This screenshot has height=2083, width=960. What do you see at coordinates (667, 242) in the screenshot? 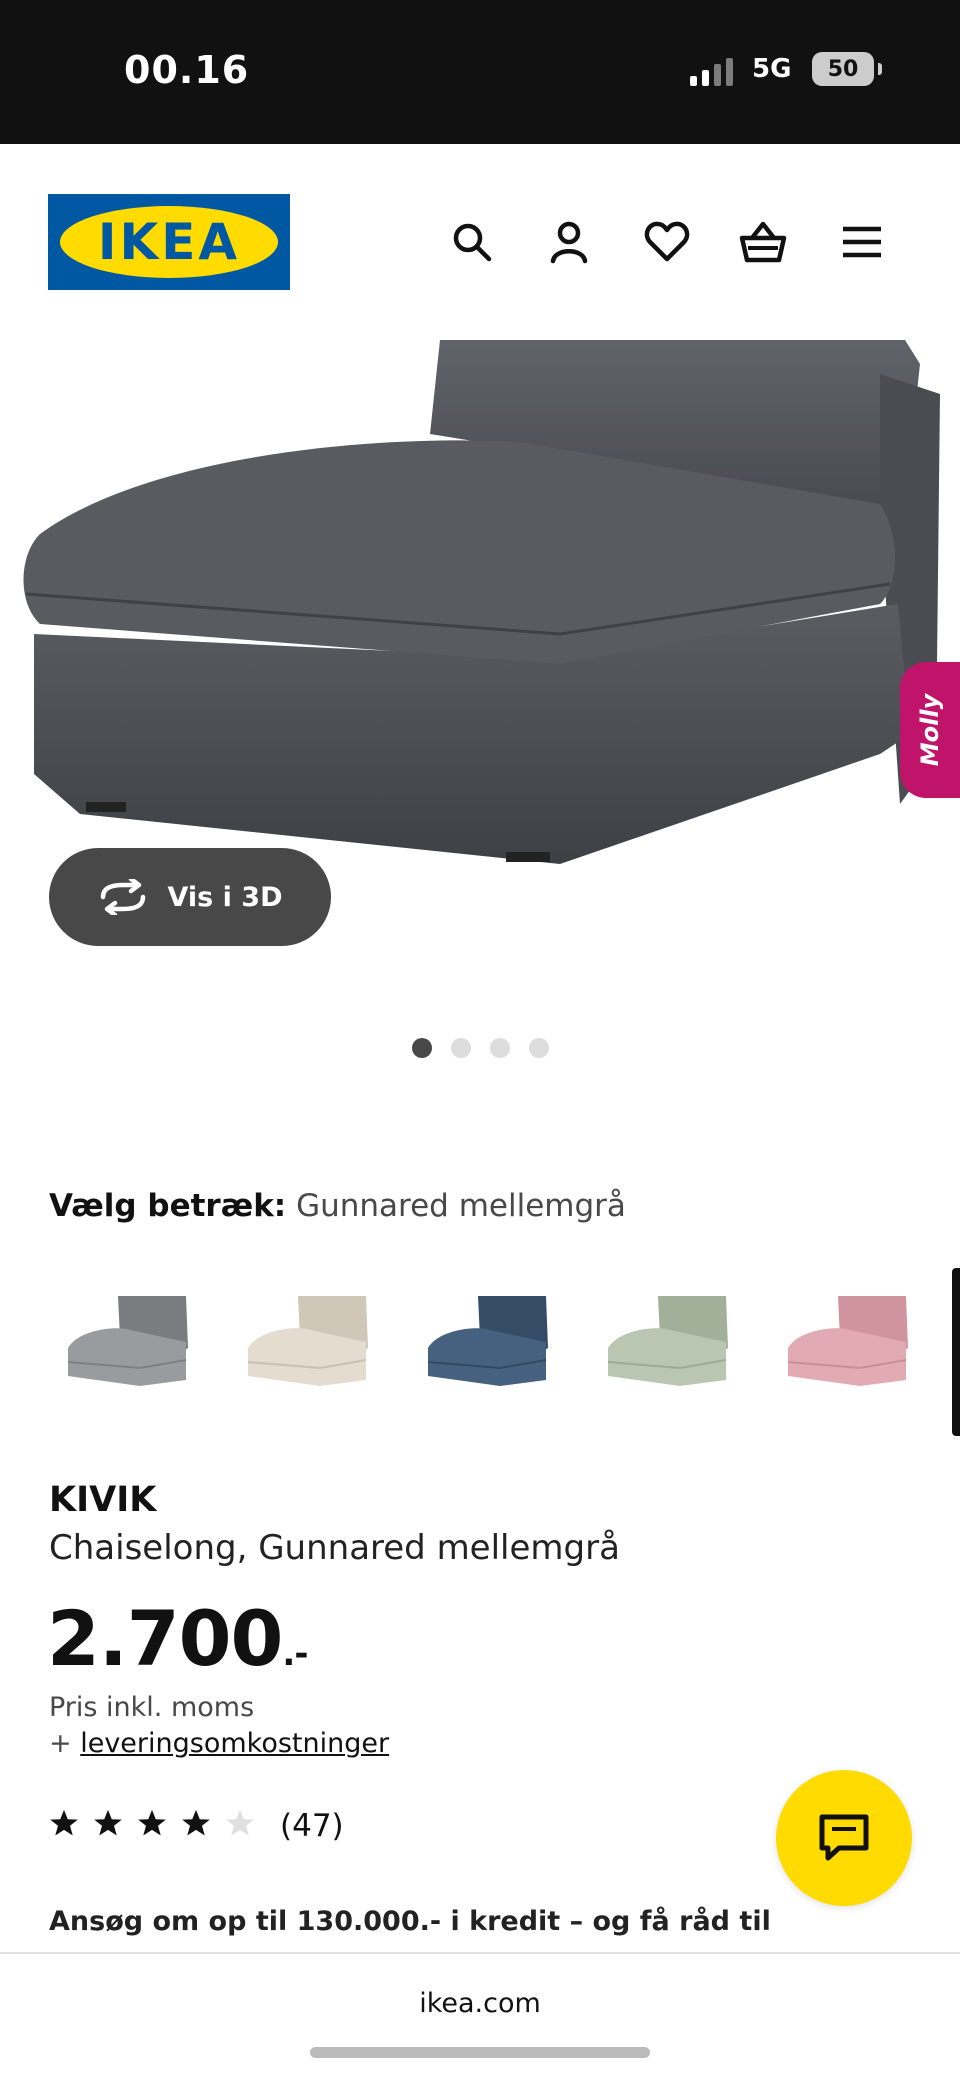
I see `heart-icon` at bounding box center [667, 242].